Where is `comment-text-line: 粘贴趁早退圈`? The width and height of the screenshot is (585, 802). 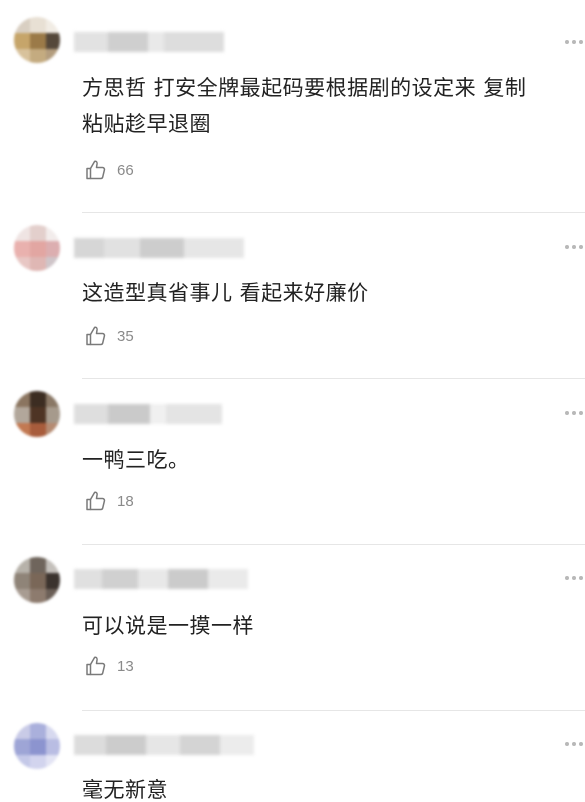
comment-text-line: 粘贴趁早退圈 is located at coordinates (146, 124).